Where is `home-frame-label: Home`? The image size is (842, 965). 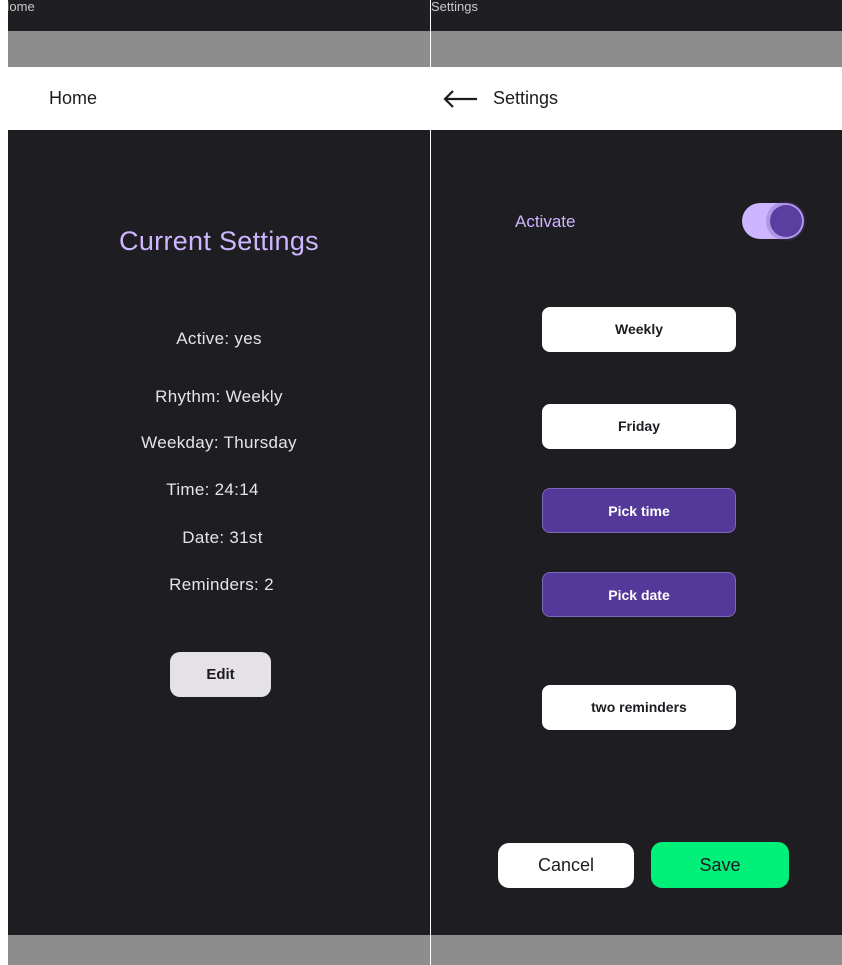
home-frame-label: Home is located at coordinates (219, 15).